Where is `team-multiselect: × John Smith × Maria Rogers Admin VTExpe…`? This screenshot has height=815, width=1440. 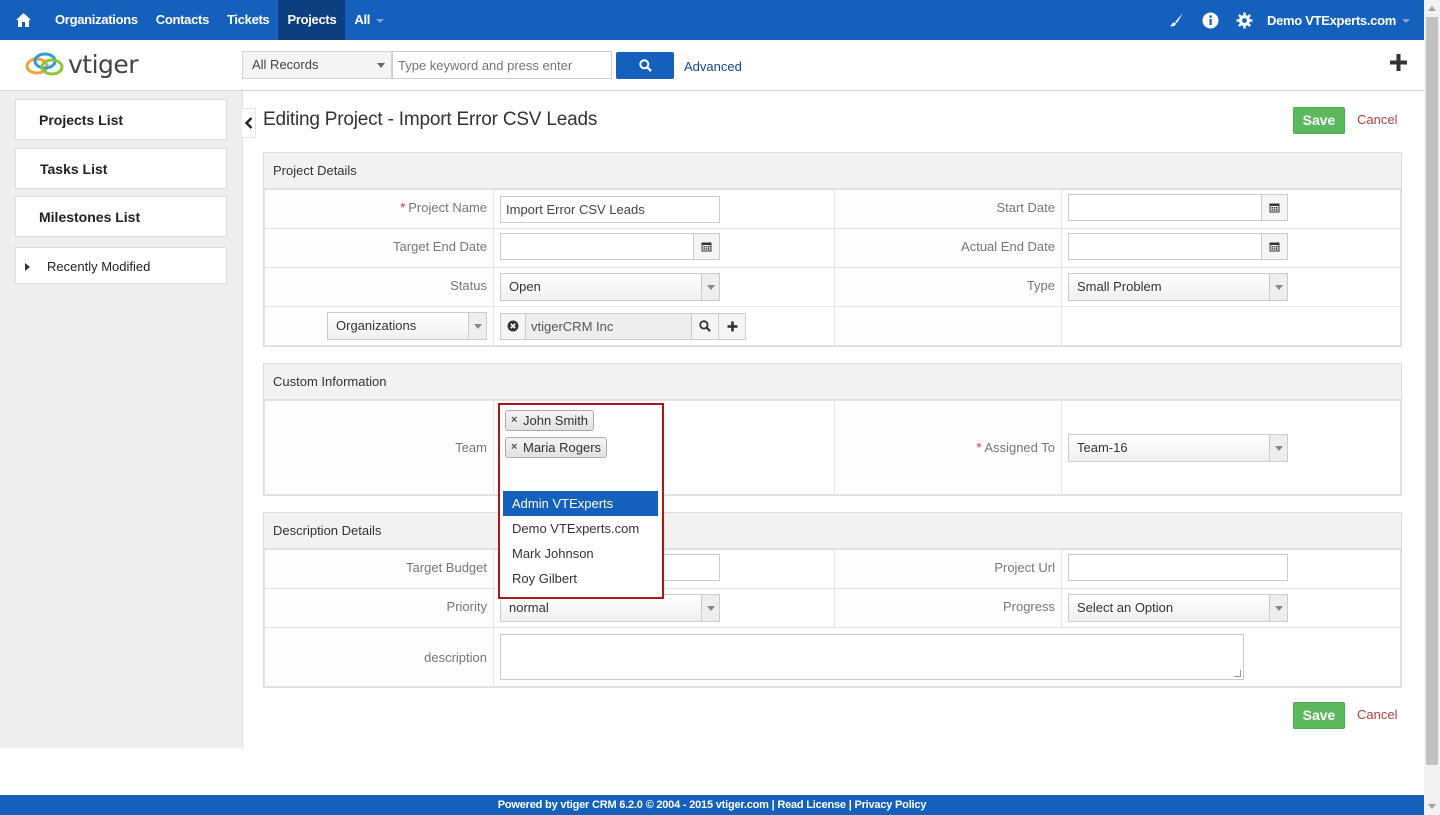 team-multiselect: × John Smith × Maria Rogers Admin VTExpe… is located at coordinates (581, 501).